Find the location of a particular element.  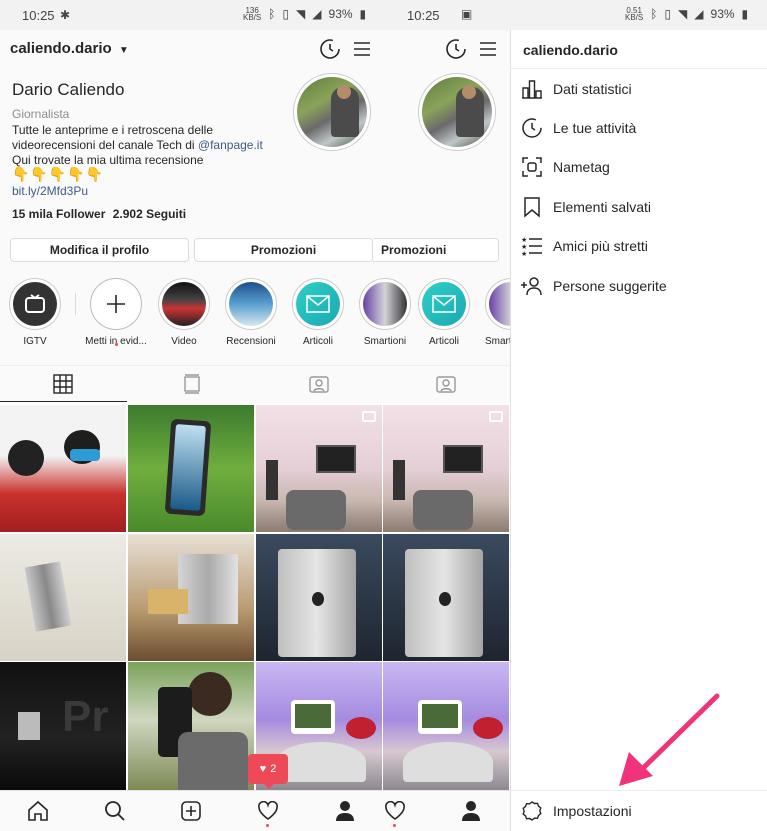

mention-link: @fanpage.it is located at coordinates (230, 145).